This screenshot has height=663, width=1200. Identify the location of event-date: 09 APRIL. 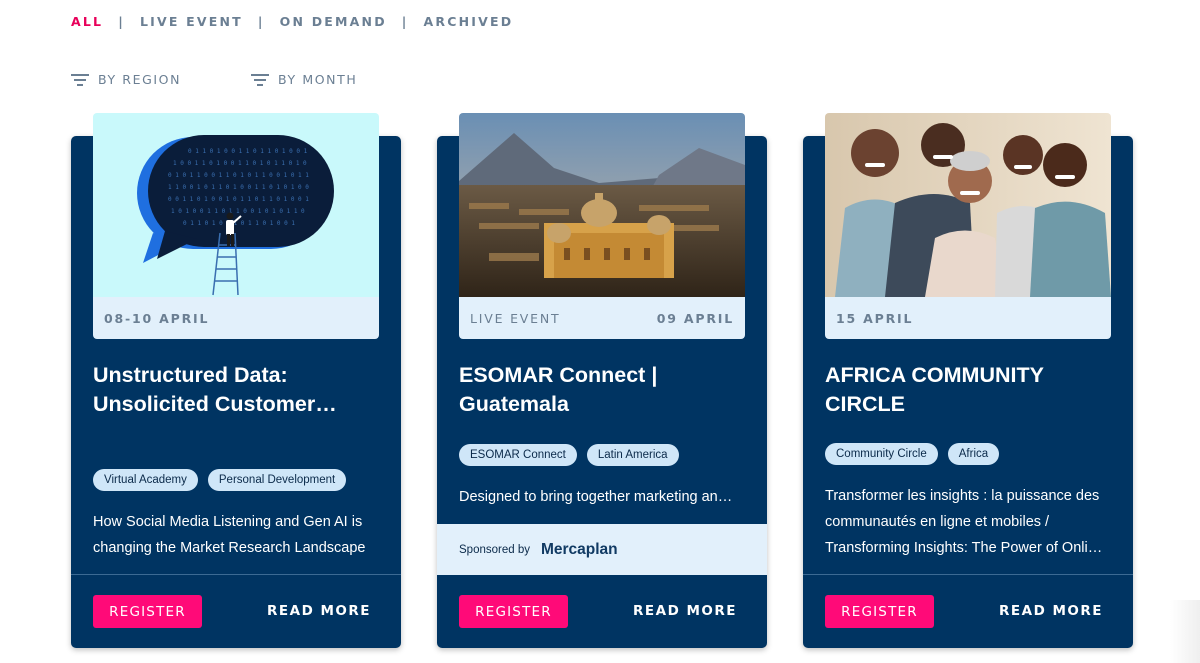
(695, 318).